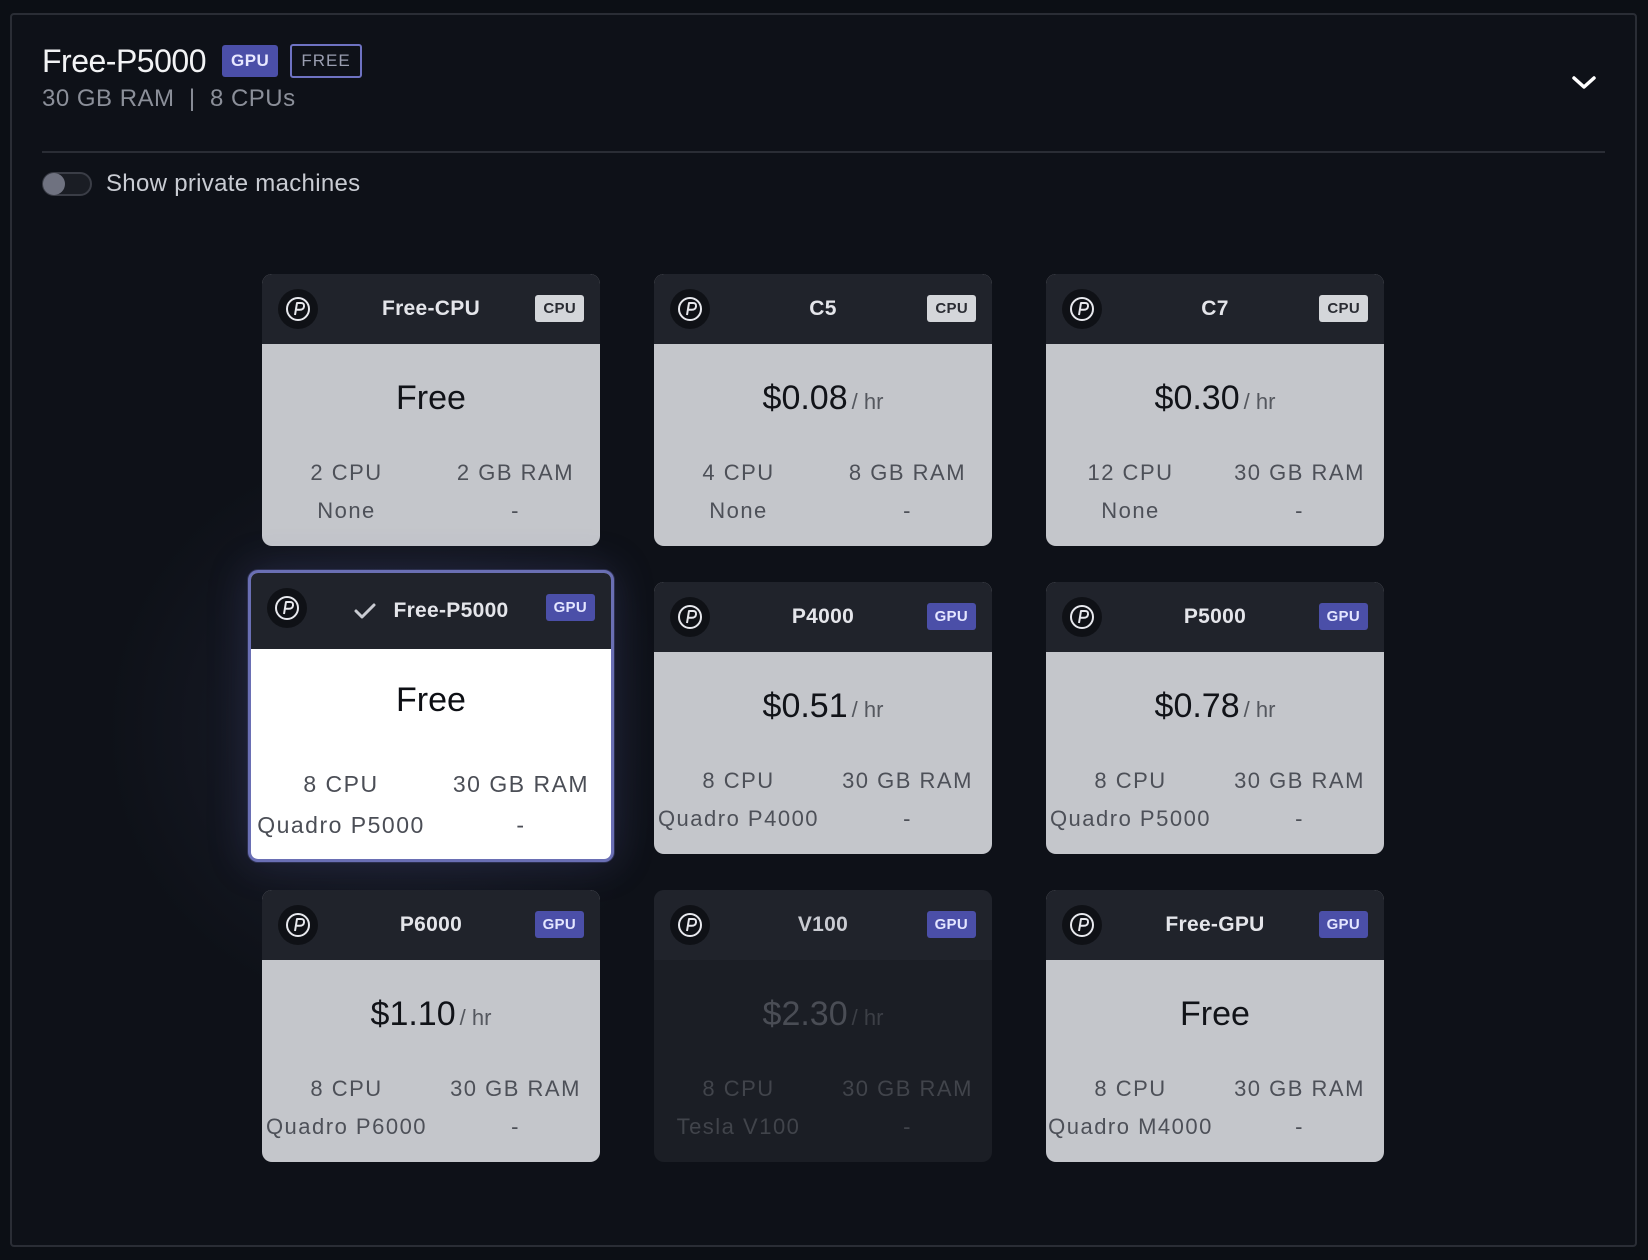 This screenshot has height=1260, width=1648. I want to click on machine-name: P5000, so click(1215, 616).